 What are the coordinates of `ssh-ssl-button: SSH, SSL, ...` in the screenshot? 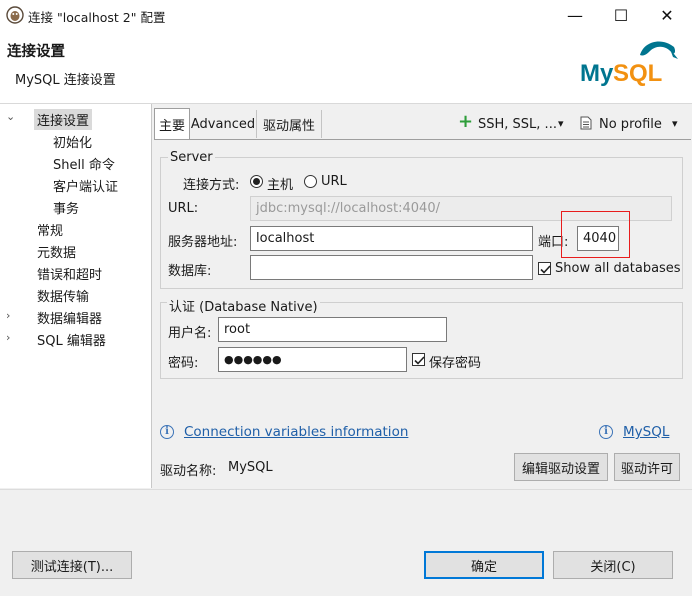 It's located at (517, 124).